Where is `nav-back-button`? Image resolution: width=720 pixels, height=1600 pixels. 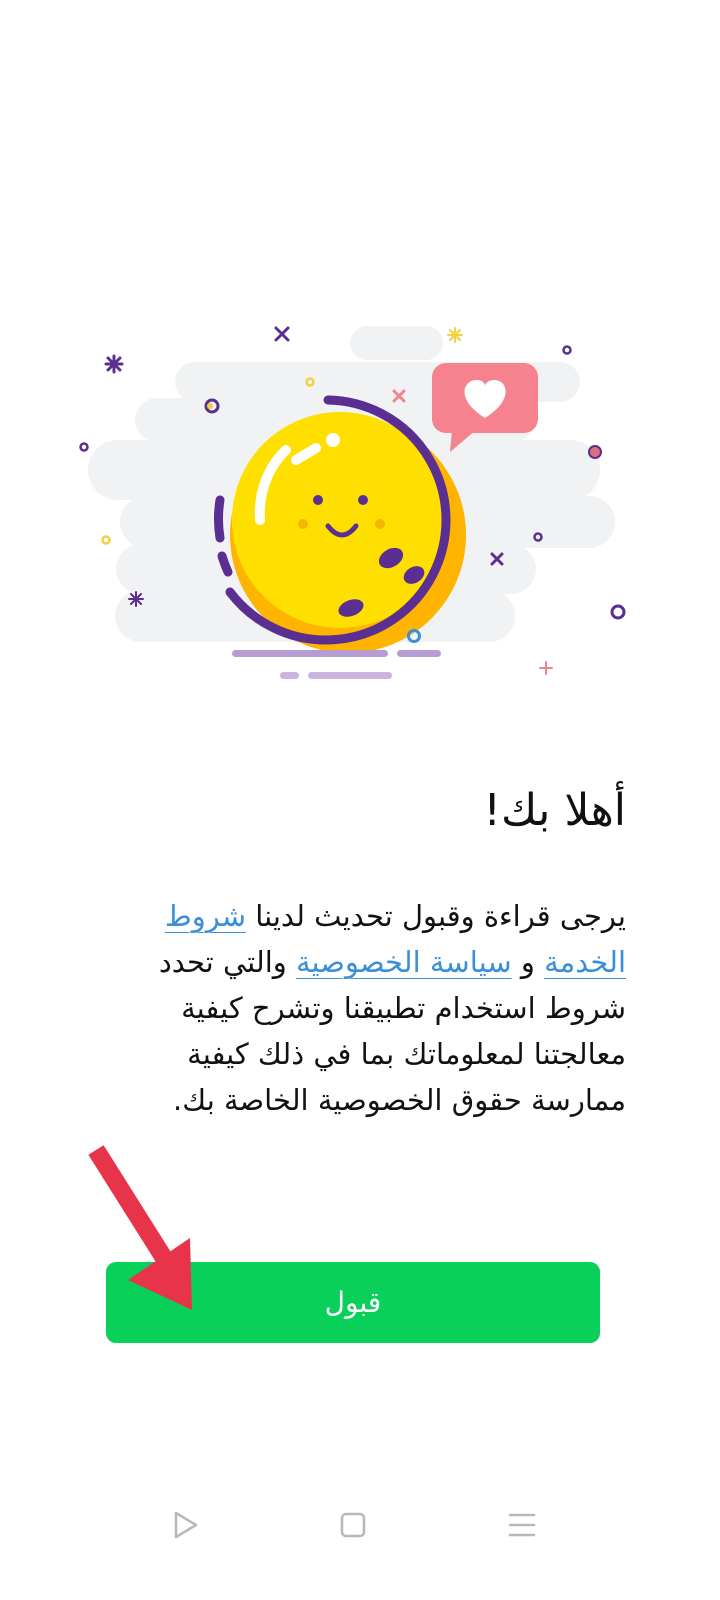 nav-back-button is located at coordinates (186, 1525).